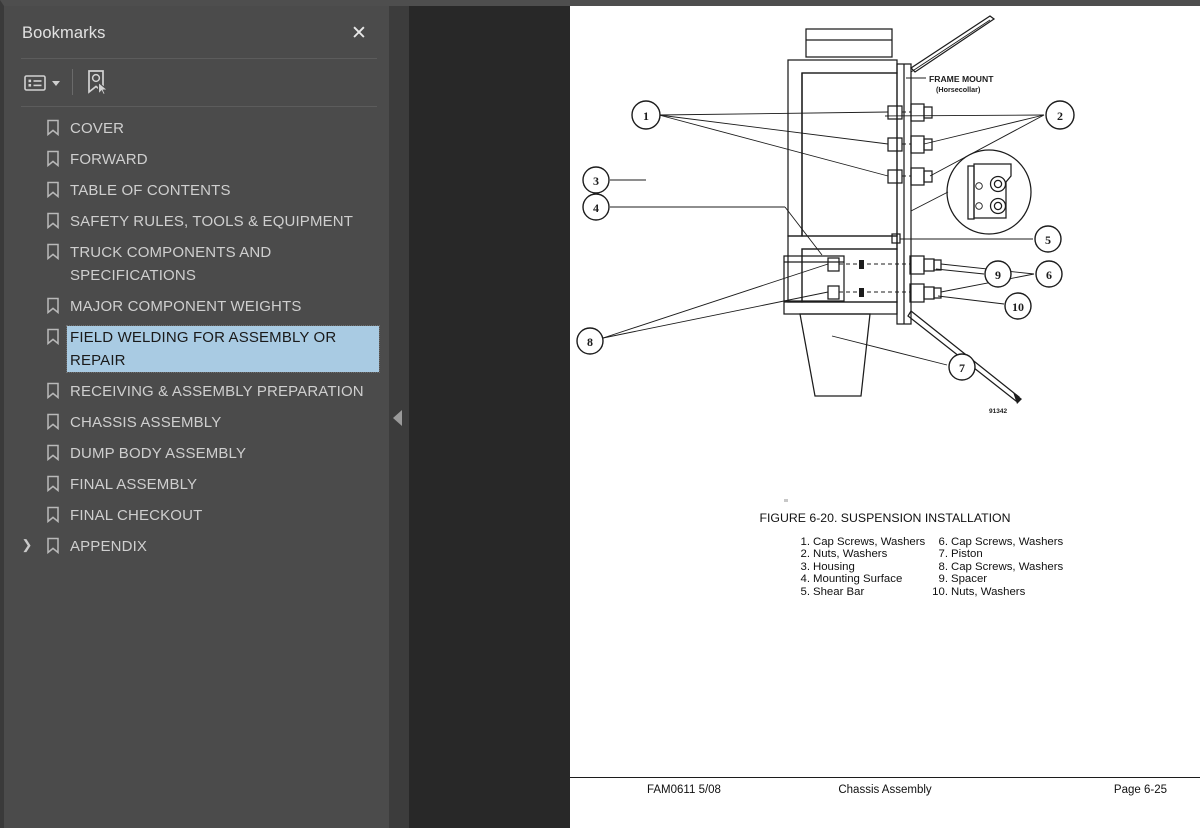 The width and height of the screenshot is (1200, 828). Describe the element at coordinates (961, 79) in the screenshot. I see `svg-text: FRAME MOUNT` at that location.